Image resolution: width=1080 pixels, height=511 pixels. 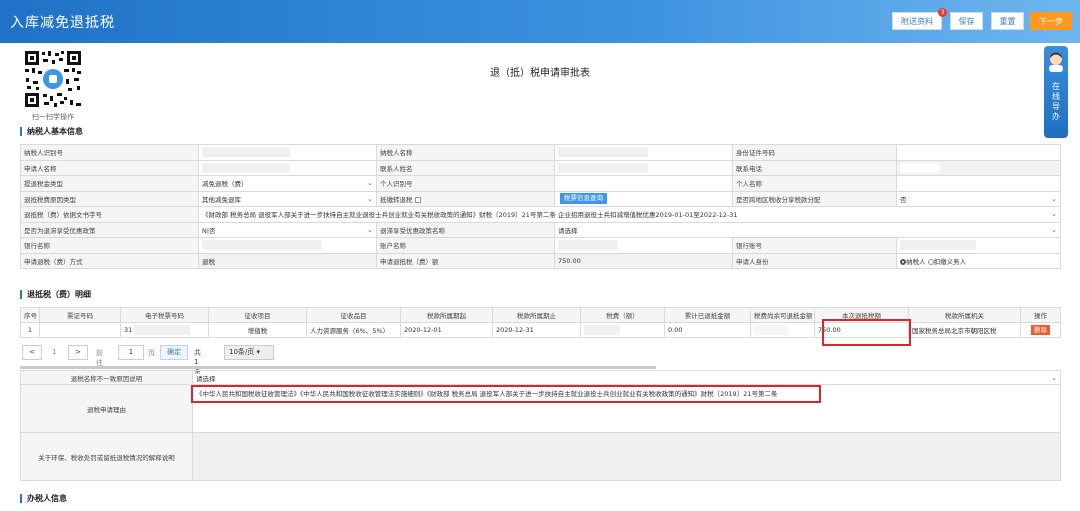 What do you see at coordinates (626, 377) in the screenshot?
I see `name-mismatch-select: 请选择 ⌄` at bounding box center [626, 377].